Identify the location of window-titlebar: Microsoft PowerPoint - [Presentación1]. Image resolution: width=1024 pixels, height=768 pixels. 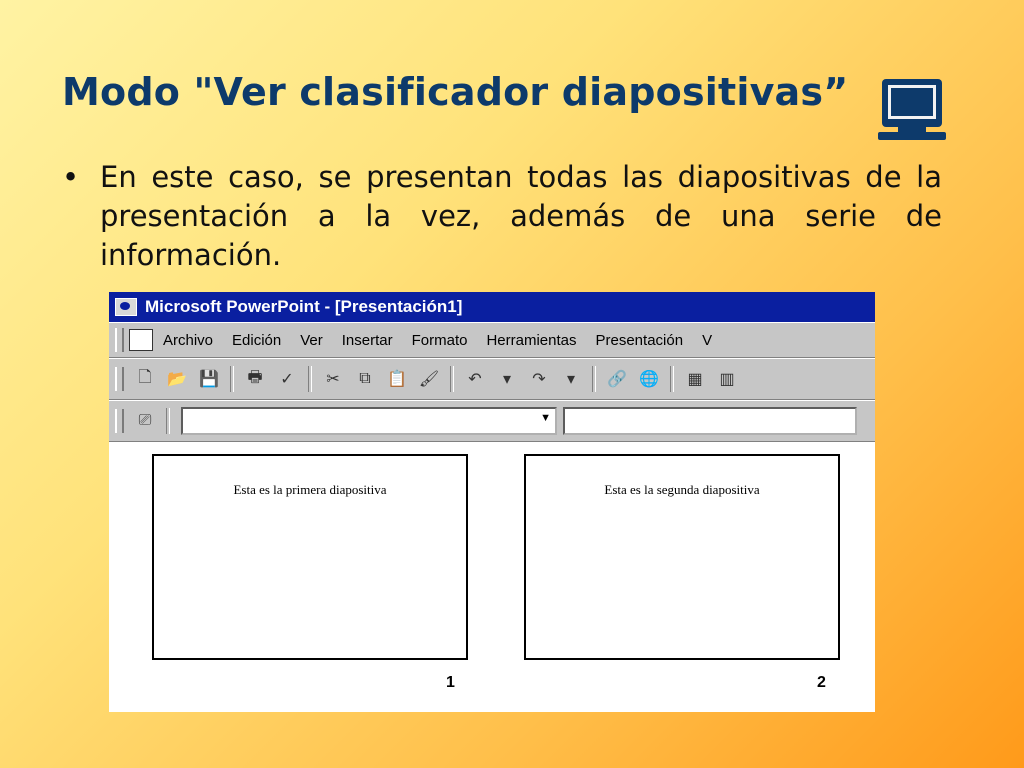
(492, 307).